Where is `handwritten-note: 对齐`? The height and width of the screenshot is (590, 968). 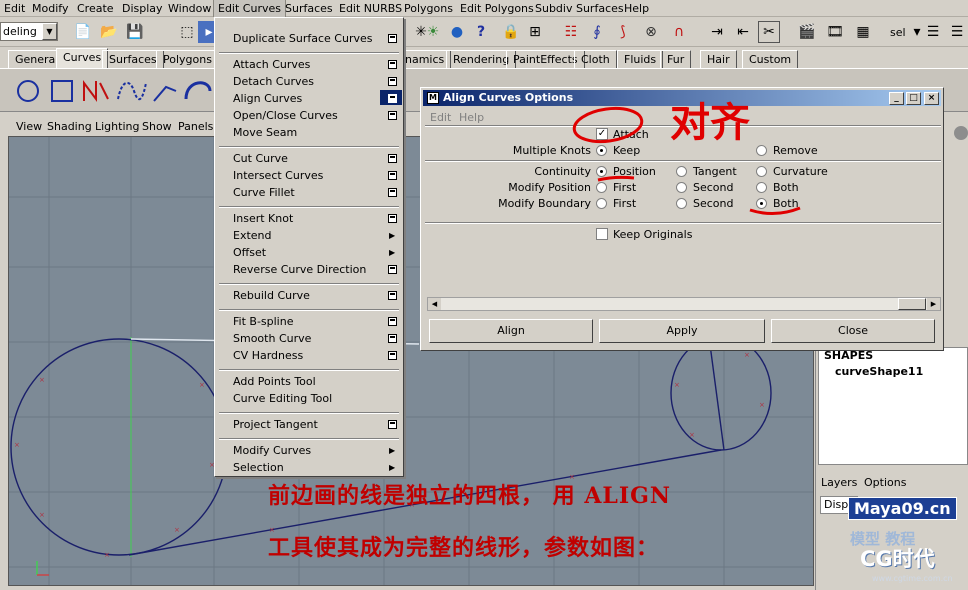 handwritten-note: 对齐 is located at coordinates (710, 122).